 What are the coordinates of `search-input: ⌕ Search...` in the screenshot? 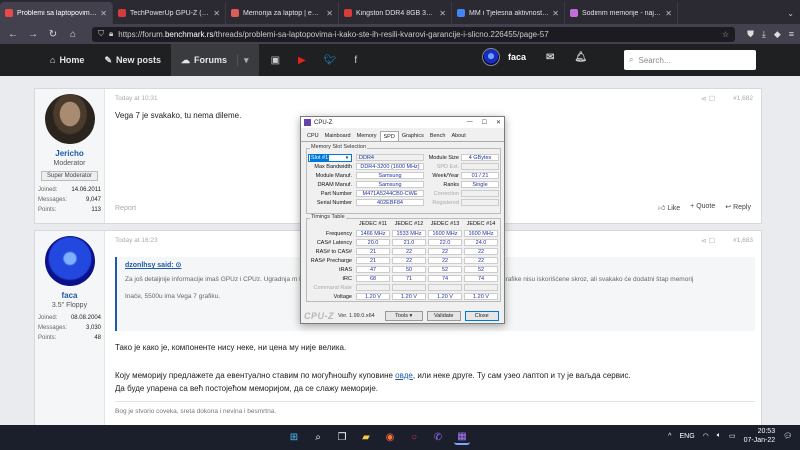 It's located at (690, 60).